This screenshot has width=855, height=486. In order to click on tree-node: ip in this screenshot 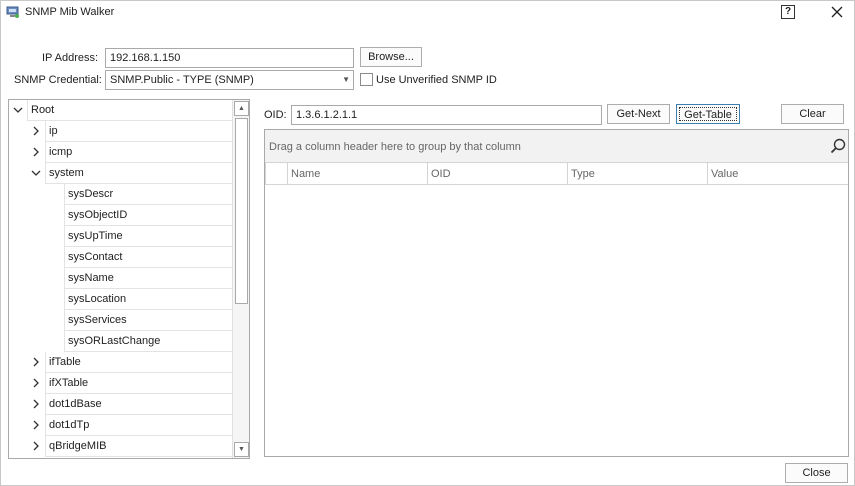, I will do `click(121, 131)`.